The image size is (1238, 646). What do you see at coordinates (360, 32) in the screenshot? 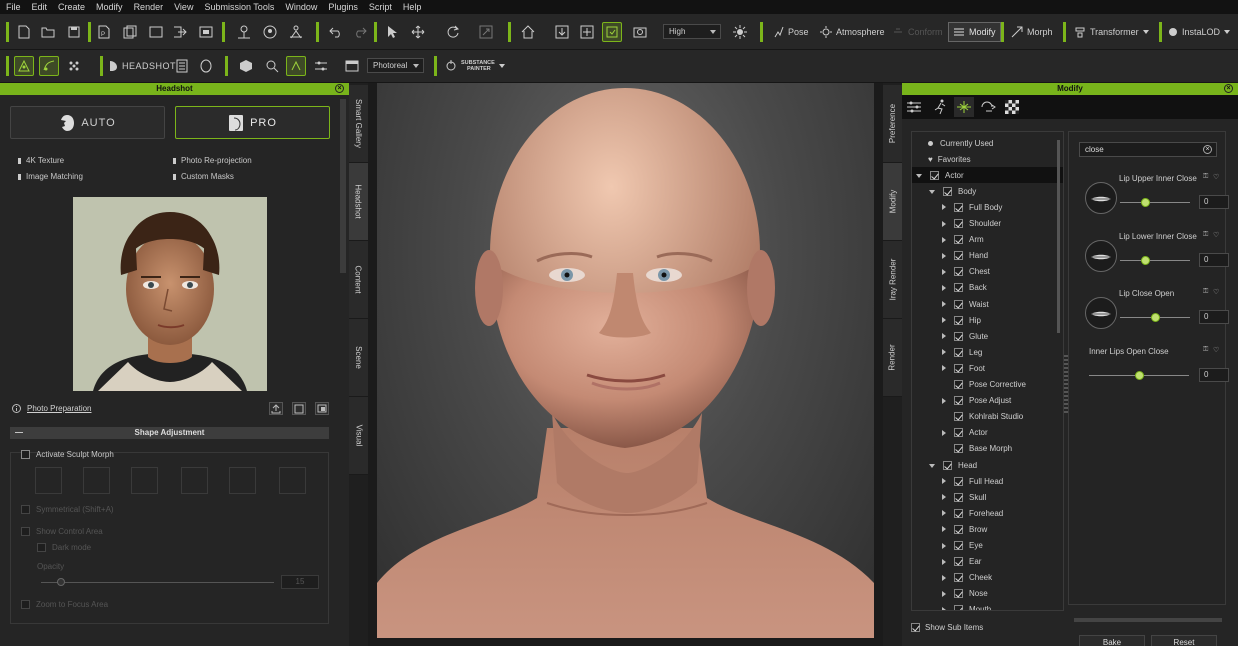
I see `redo-icon` at bounding box center [360, 32].